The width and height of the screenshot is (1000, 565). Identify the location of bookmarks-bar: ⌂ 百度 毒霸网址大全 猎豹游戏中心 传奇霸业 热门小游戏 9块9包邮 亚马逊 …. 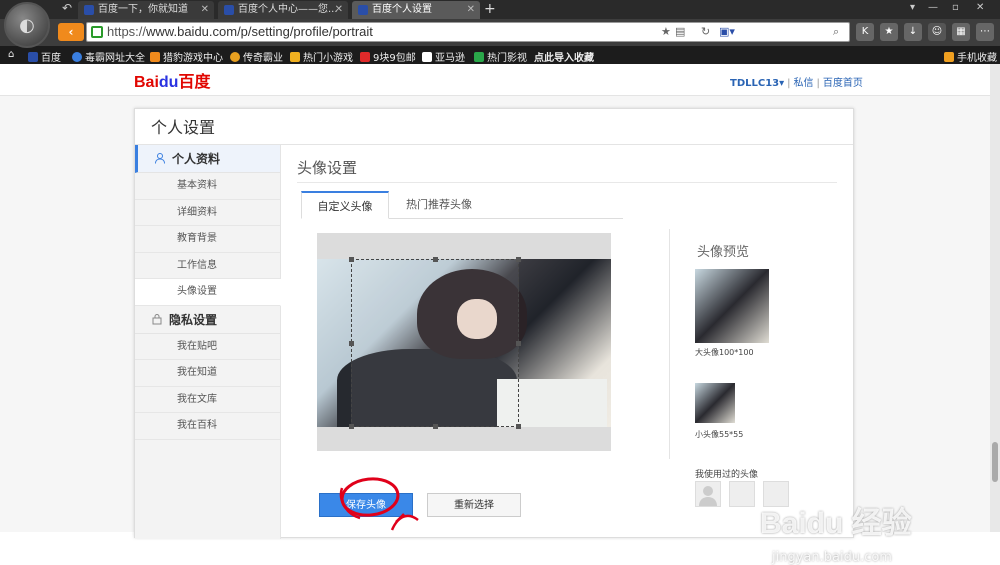
(500, 55).